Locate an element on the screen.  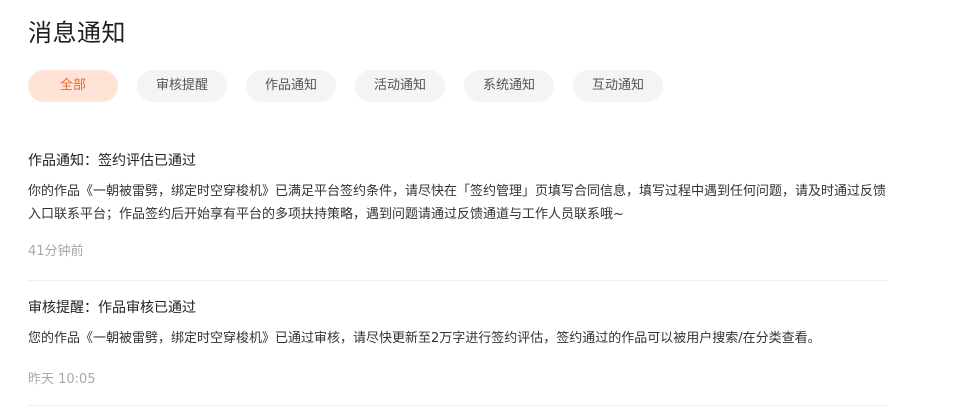
page-title: 消息通知 is located at coordinates (77, 33).